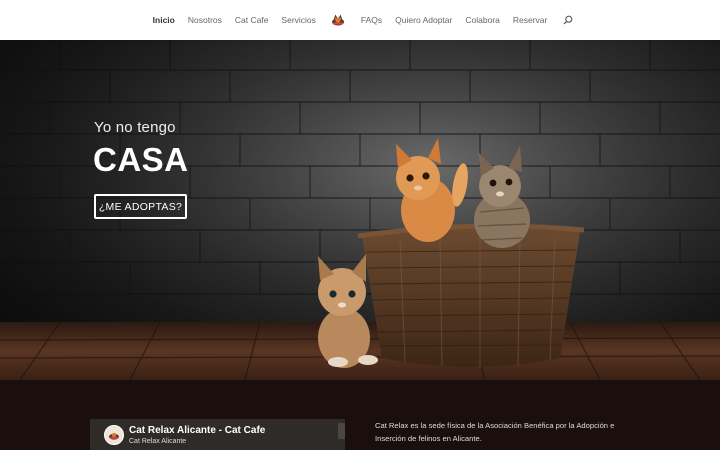 This screenshot has height=450, width=720. Describe the element at coordinates (338, 20) in the screenshot. I see `cat-logo-icon` at that location.